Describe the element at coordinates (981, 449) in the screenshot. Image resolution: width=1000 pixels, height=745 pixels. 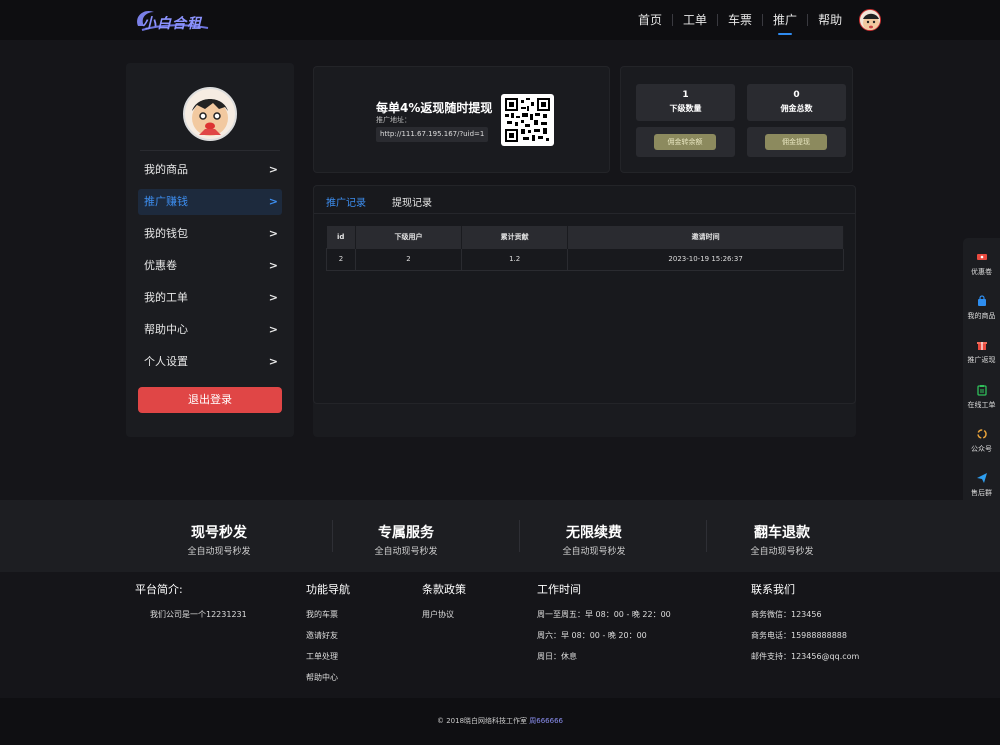
I see `quick-item-label: 公众号` at that location.